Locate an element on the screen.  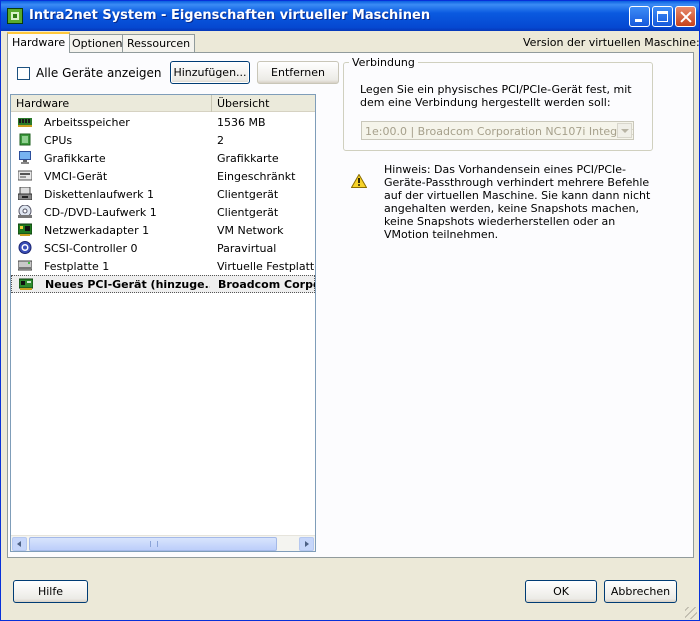
hardware-name: Netzwerkadapter 1 is located at coordinates (97, 230).